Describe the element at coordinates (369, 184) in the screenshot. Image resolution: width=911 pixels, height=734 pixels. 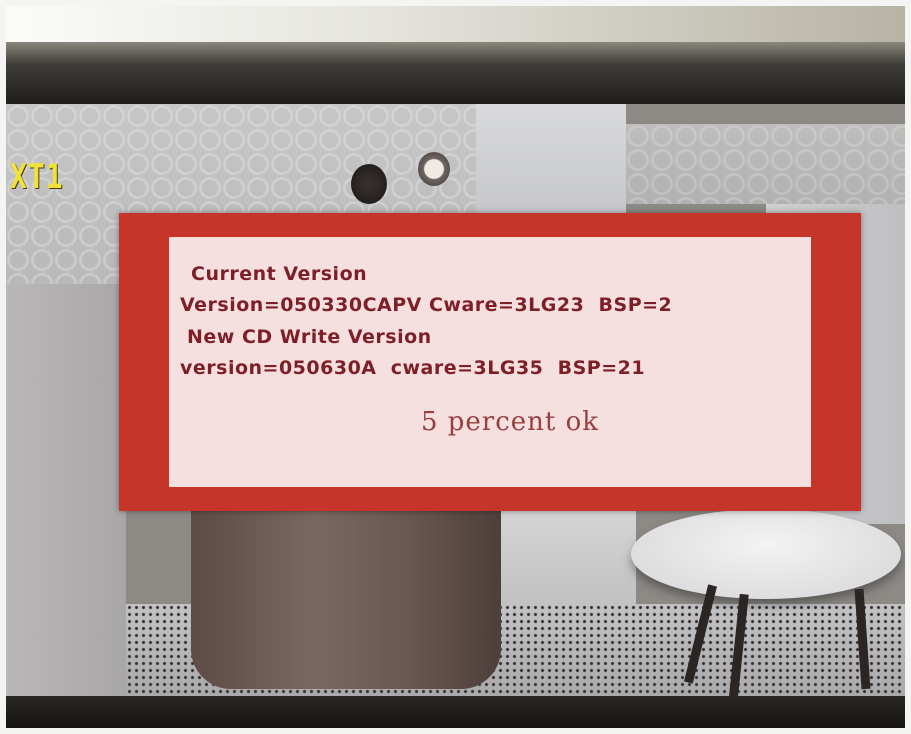
I see `wall-lamp` at that location.